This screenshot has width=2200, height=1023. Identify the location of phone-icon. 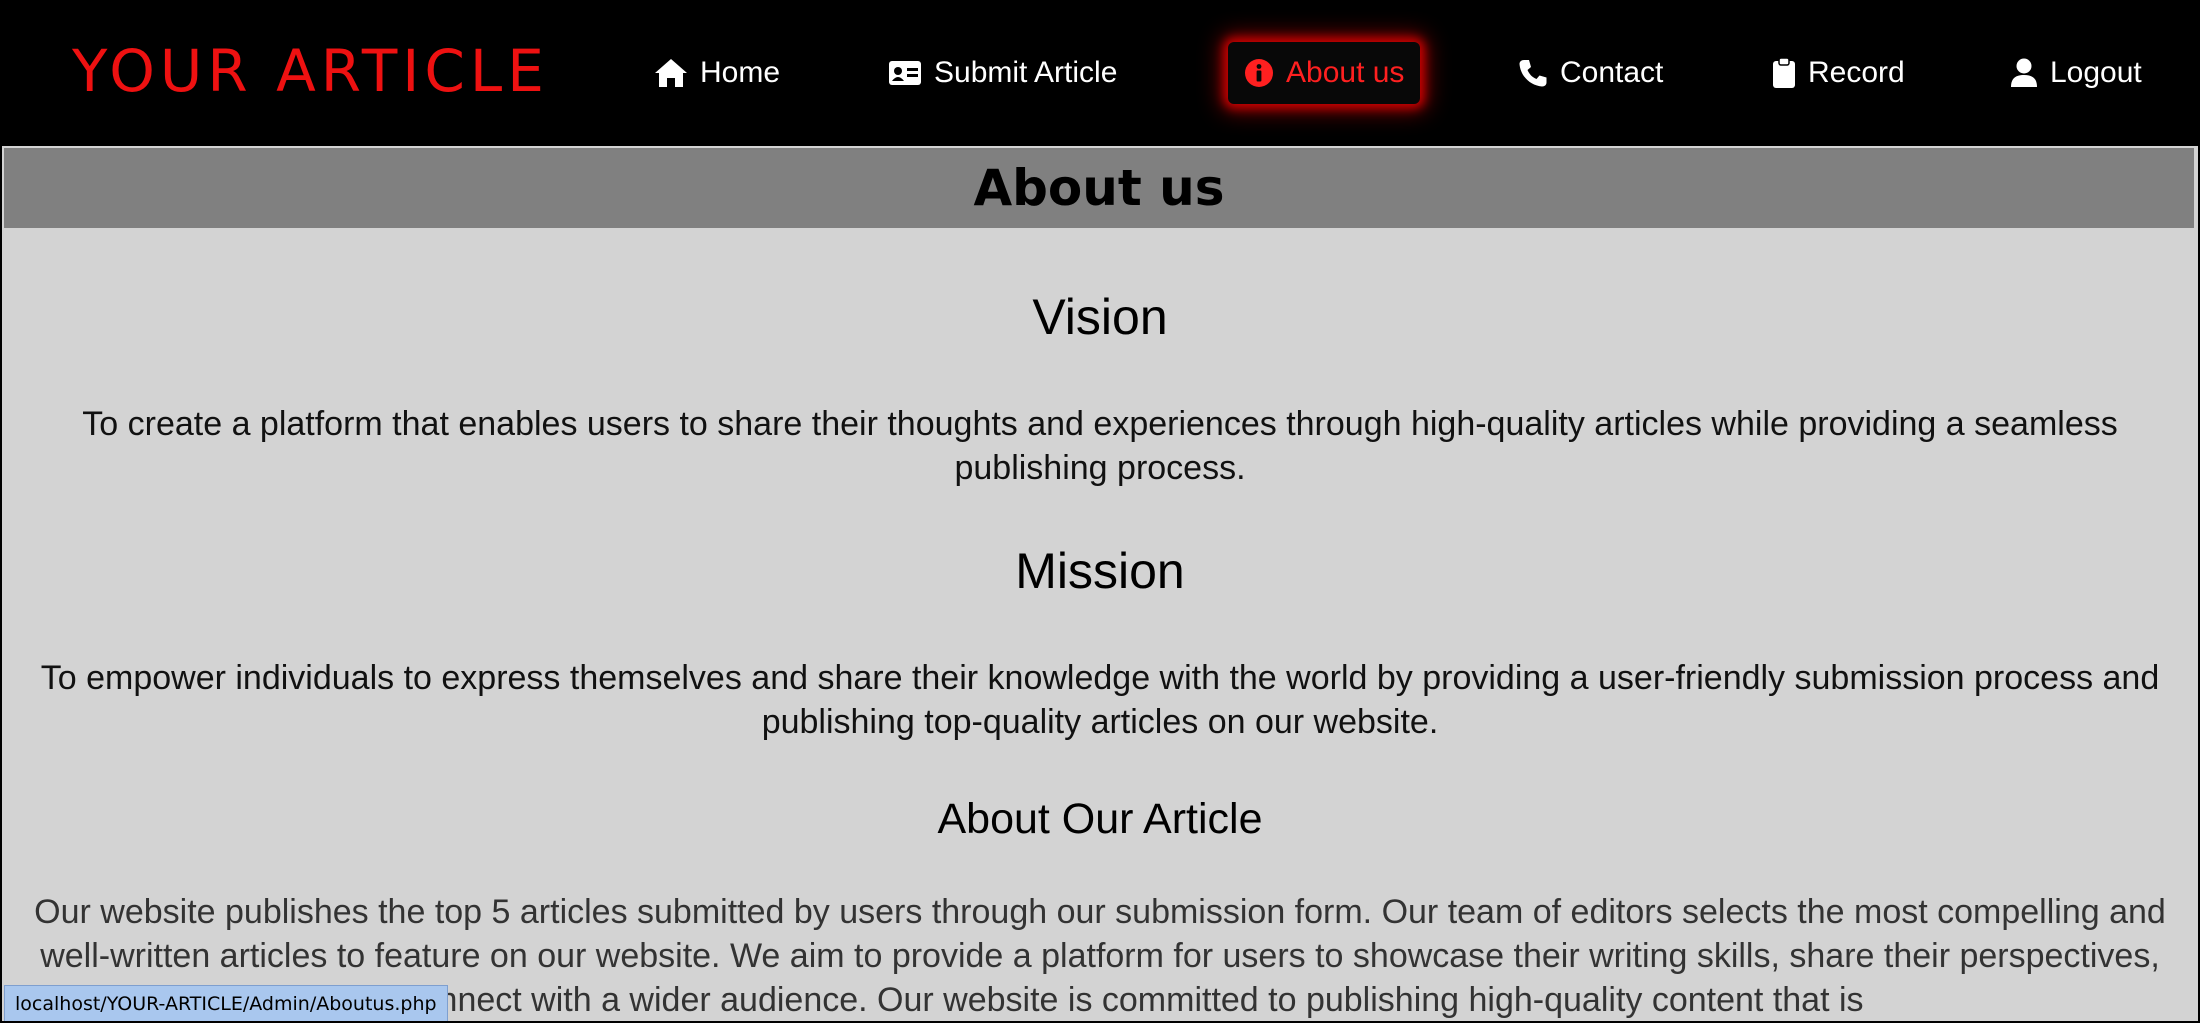
(1533, 73).